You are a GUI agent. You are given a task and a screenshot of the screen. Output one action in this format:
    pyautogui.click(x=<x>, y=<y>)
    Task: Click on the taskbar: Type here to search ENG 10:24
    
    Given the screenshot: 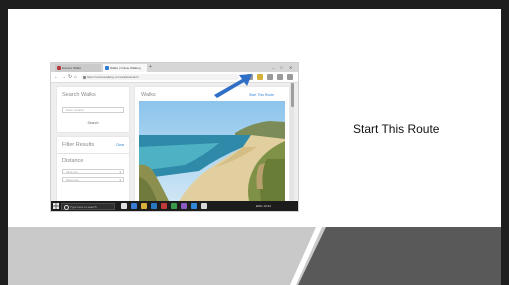 What is the action you would take?
    pyautogui.click(x=174, y=206)
    